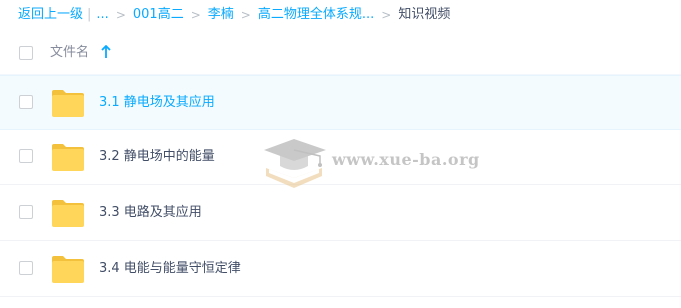  I want to click on file-name: 3.1 静电场及其应用, so click(157, 103).